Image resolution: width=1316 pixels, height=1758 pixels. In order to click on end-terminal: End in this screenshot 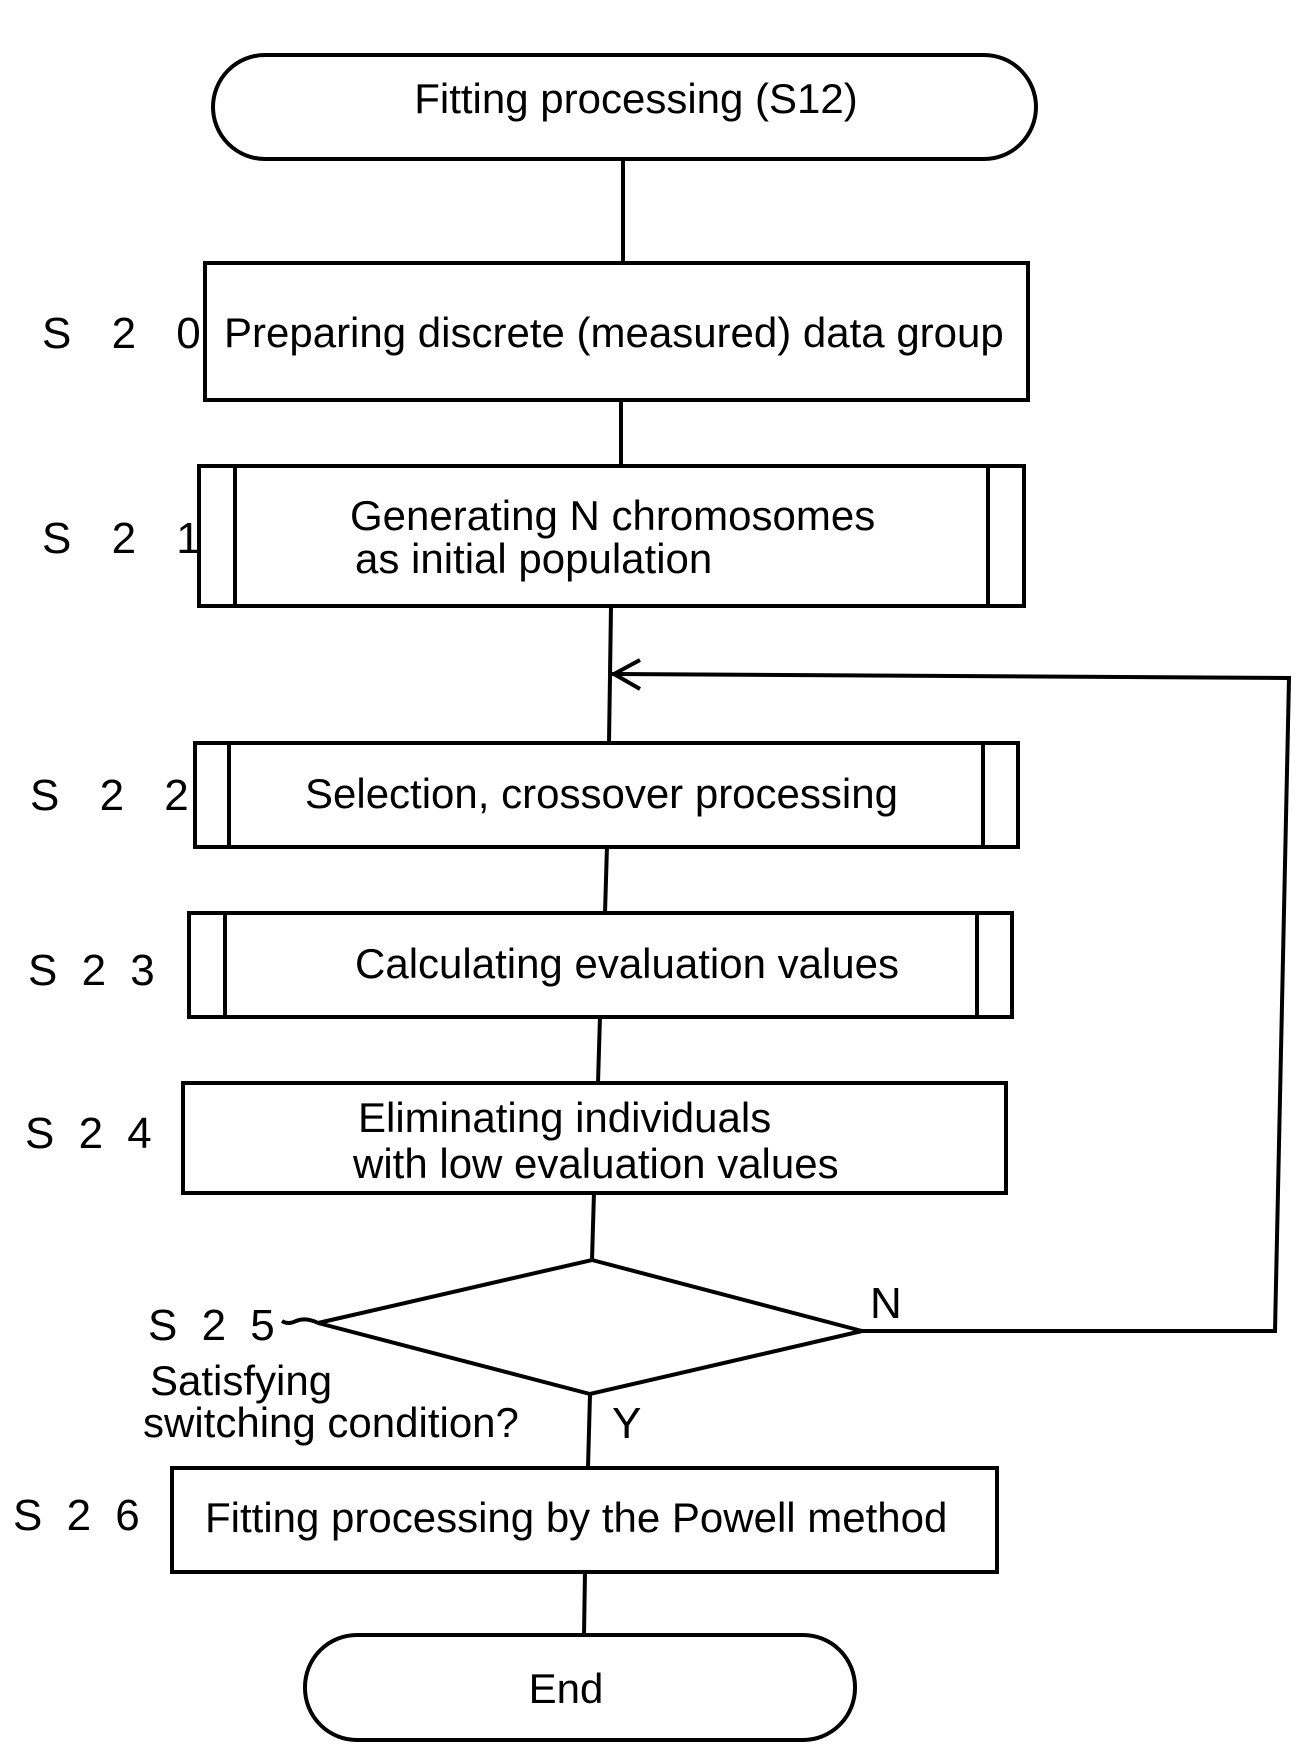, I will do `click(580, 1687)`.